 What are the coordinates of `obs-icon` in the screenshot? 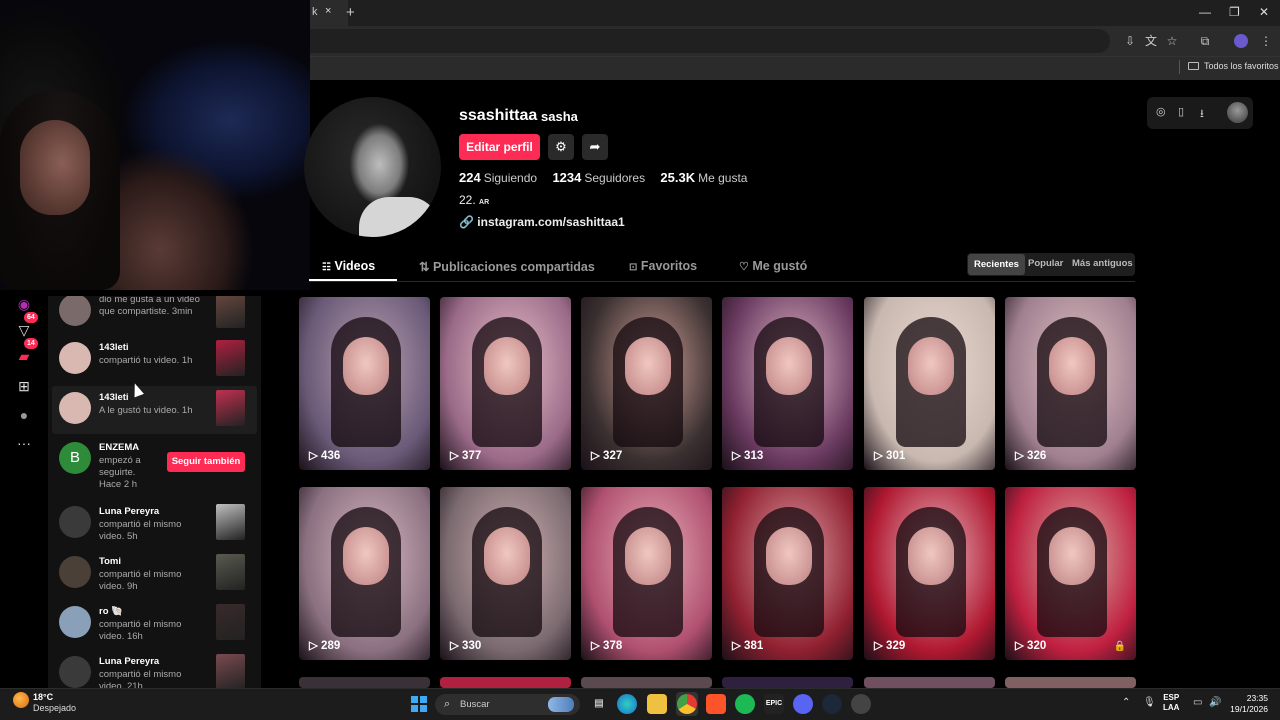 It's located at (861, 704).